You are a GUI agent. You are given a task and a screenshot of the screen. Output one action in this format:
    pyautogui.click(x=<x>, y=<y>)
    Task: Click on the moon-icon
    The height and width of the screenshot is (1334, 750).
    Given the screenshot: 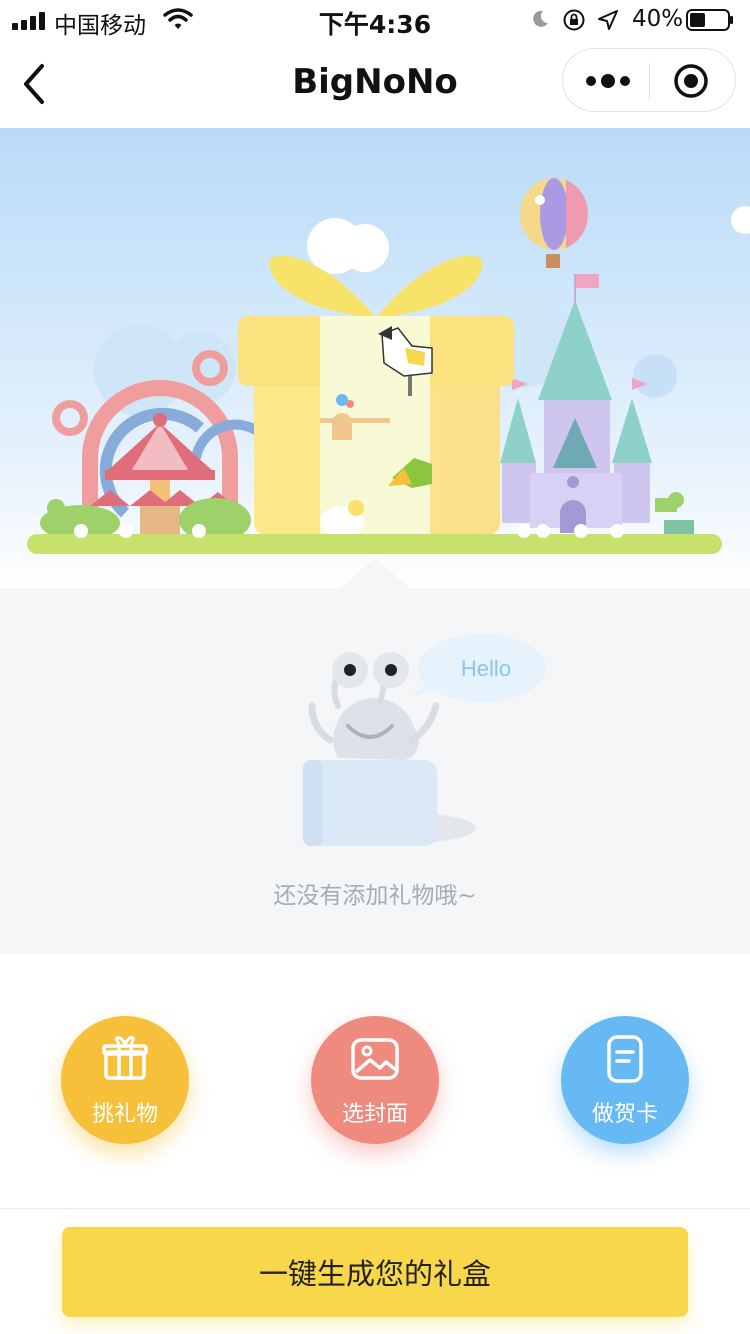 What is the action you would take?
    pyautogui.click(x=540, y=18)
    